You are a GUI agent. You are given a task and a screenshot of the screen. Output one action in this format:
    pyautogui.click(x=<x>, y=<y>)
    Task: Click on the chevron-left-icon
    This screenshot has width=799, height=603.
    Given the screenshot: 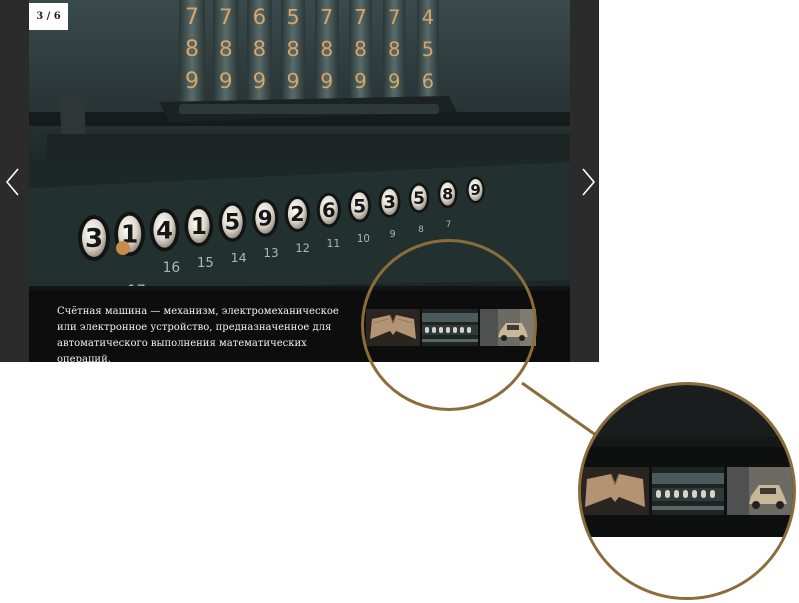 What is the action you would take?
    pyautogui.click(x=12, y=182)
    